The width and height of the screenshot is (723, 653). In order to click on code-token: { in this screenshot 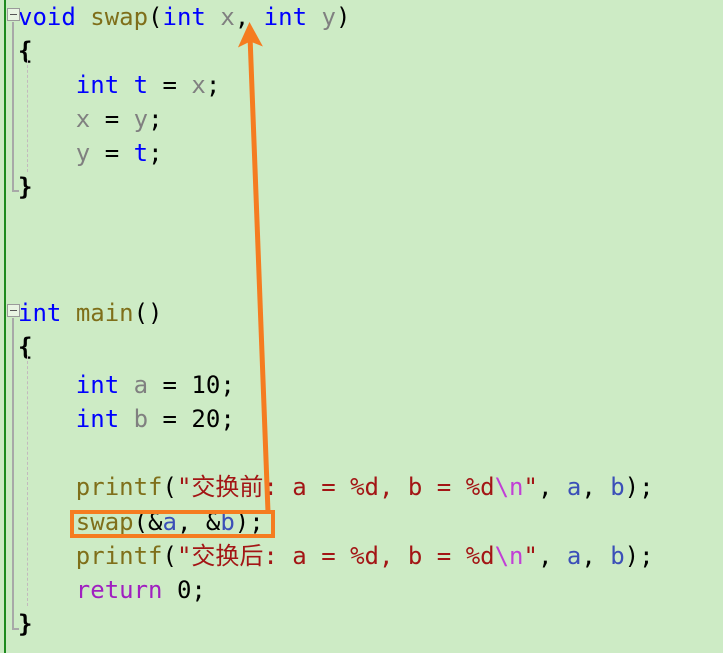, I will do `click(25, 347)`.